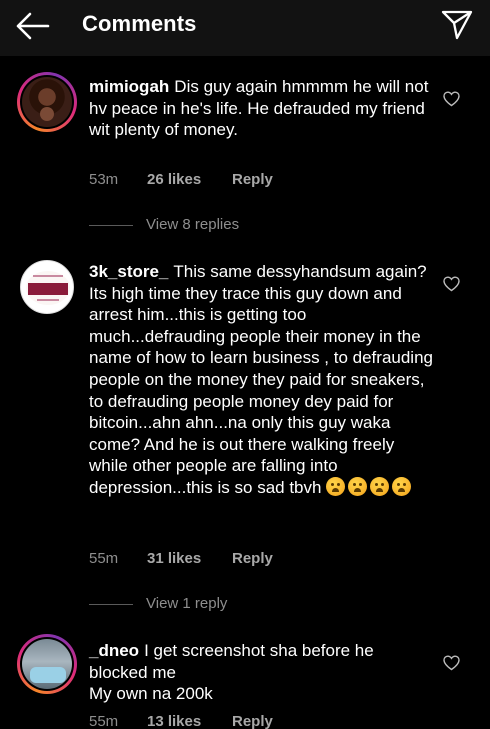  I want to click on likes-count: 26 likes, so click(174, 179).